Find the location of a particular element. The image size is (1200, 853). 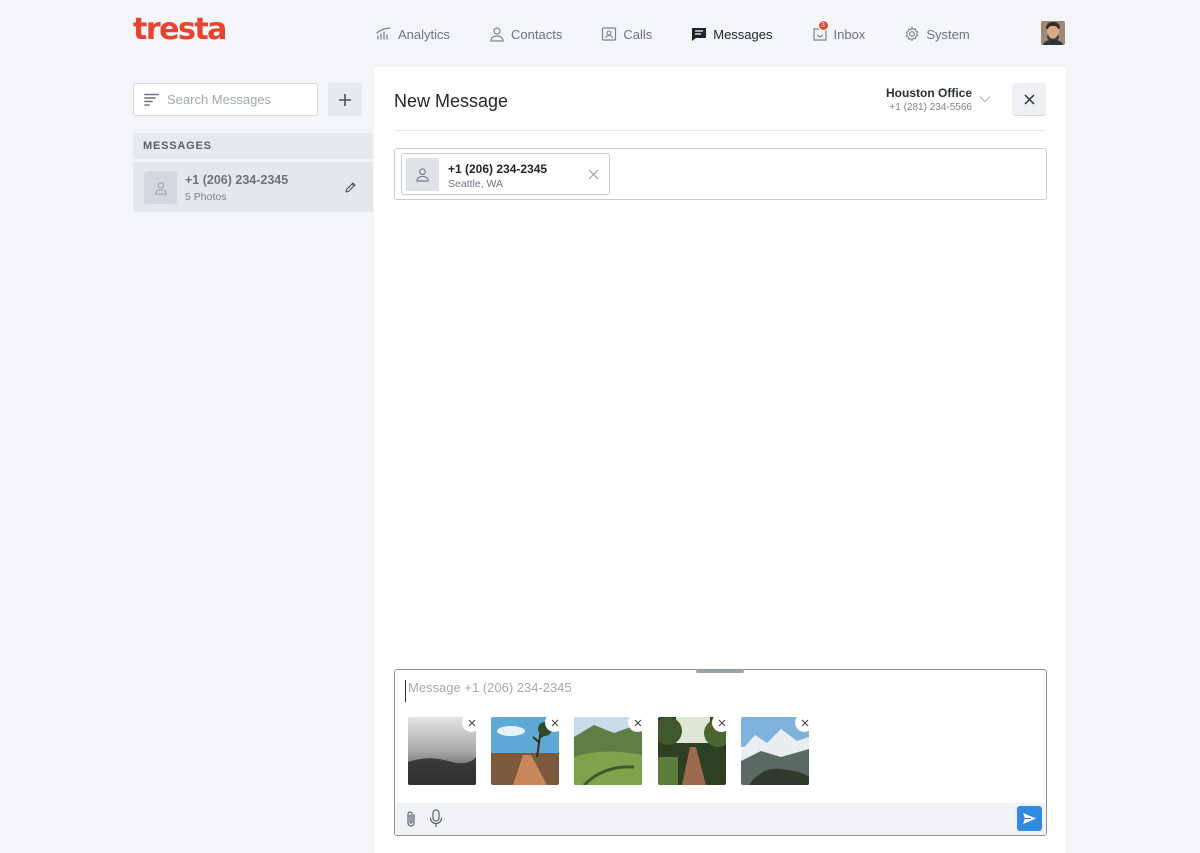

send-button is located at coordinates (1029, 818).